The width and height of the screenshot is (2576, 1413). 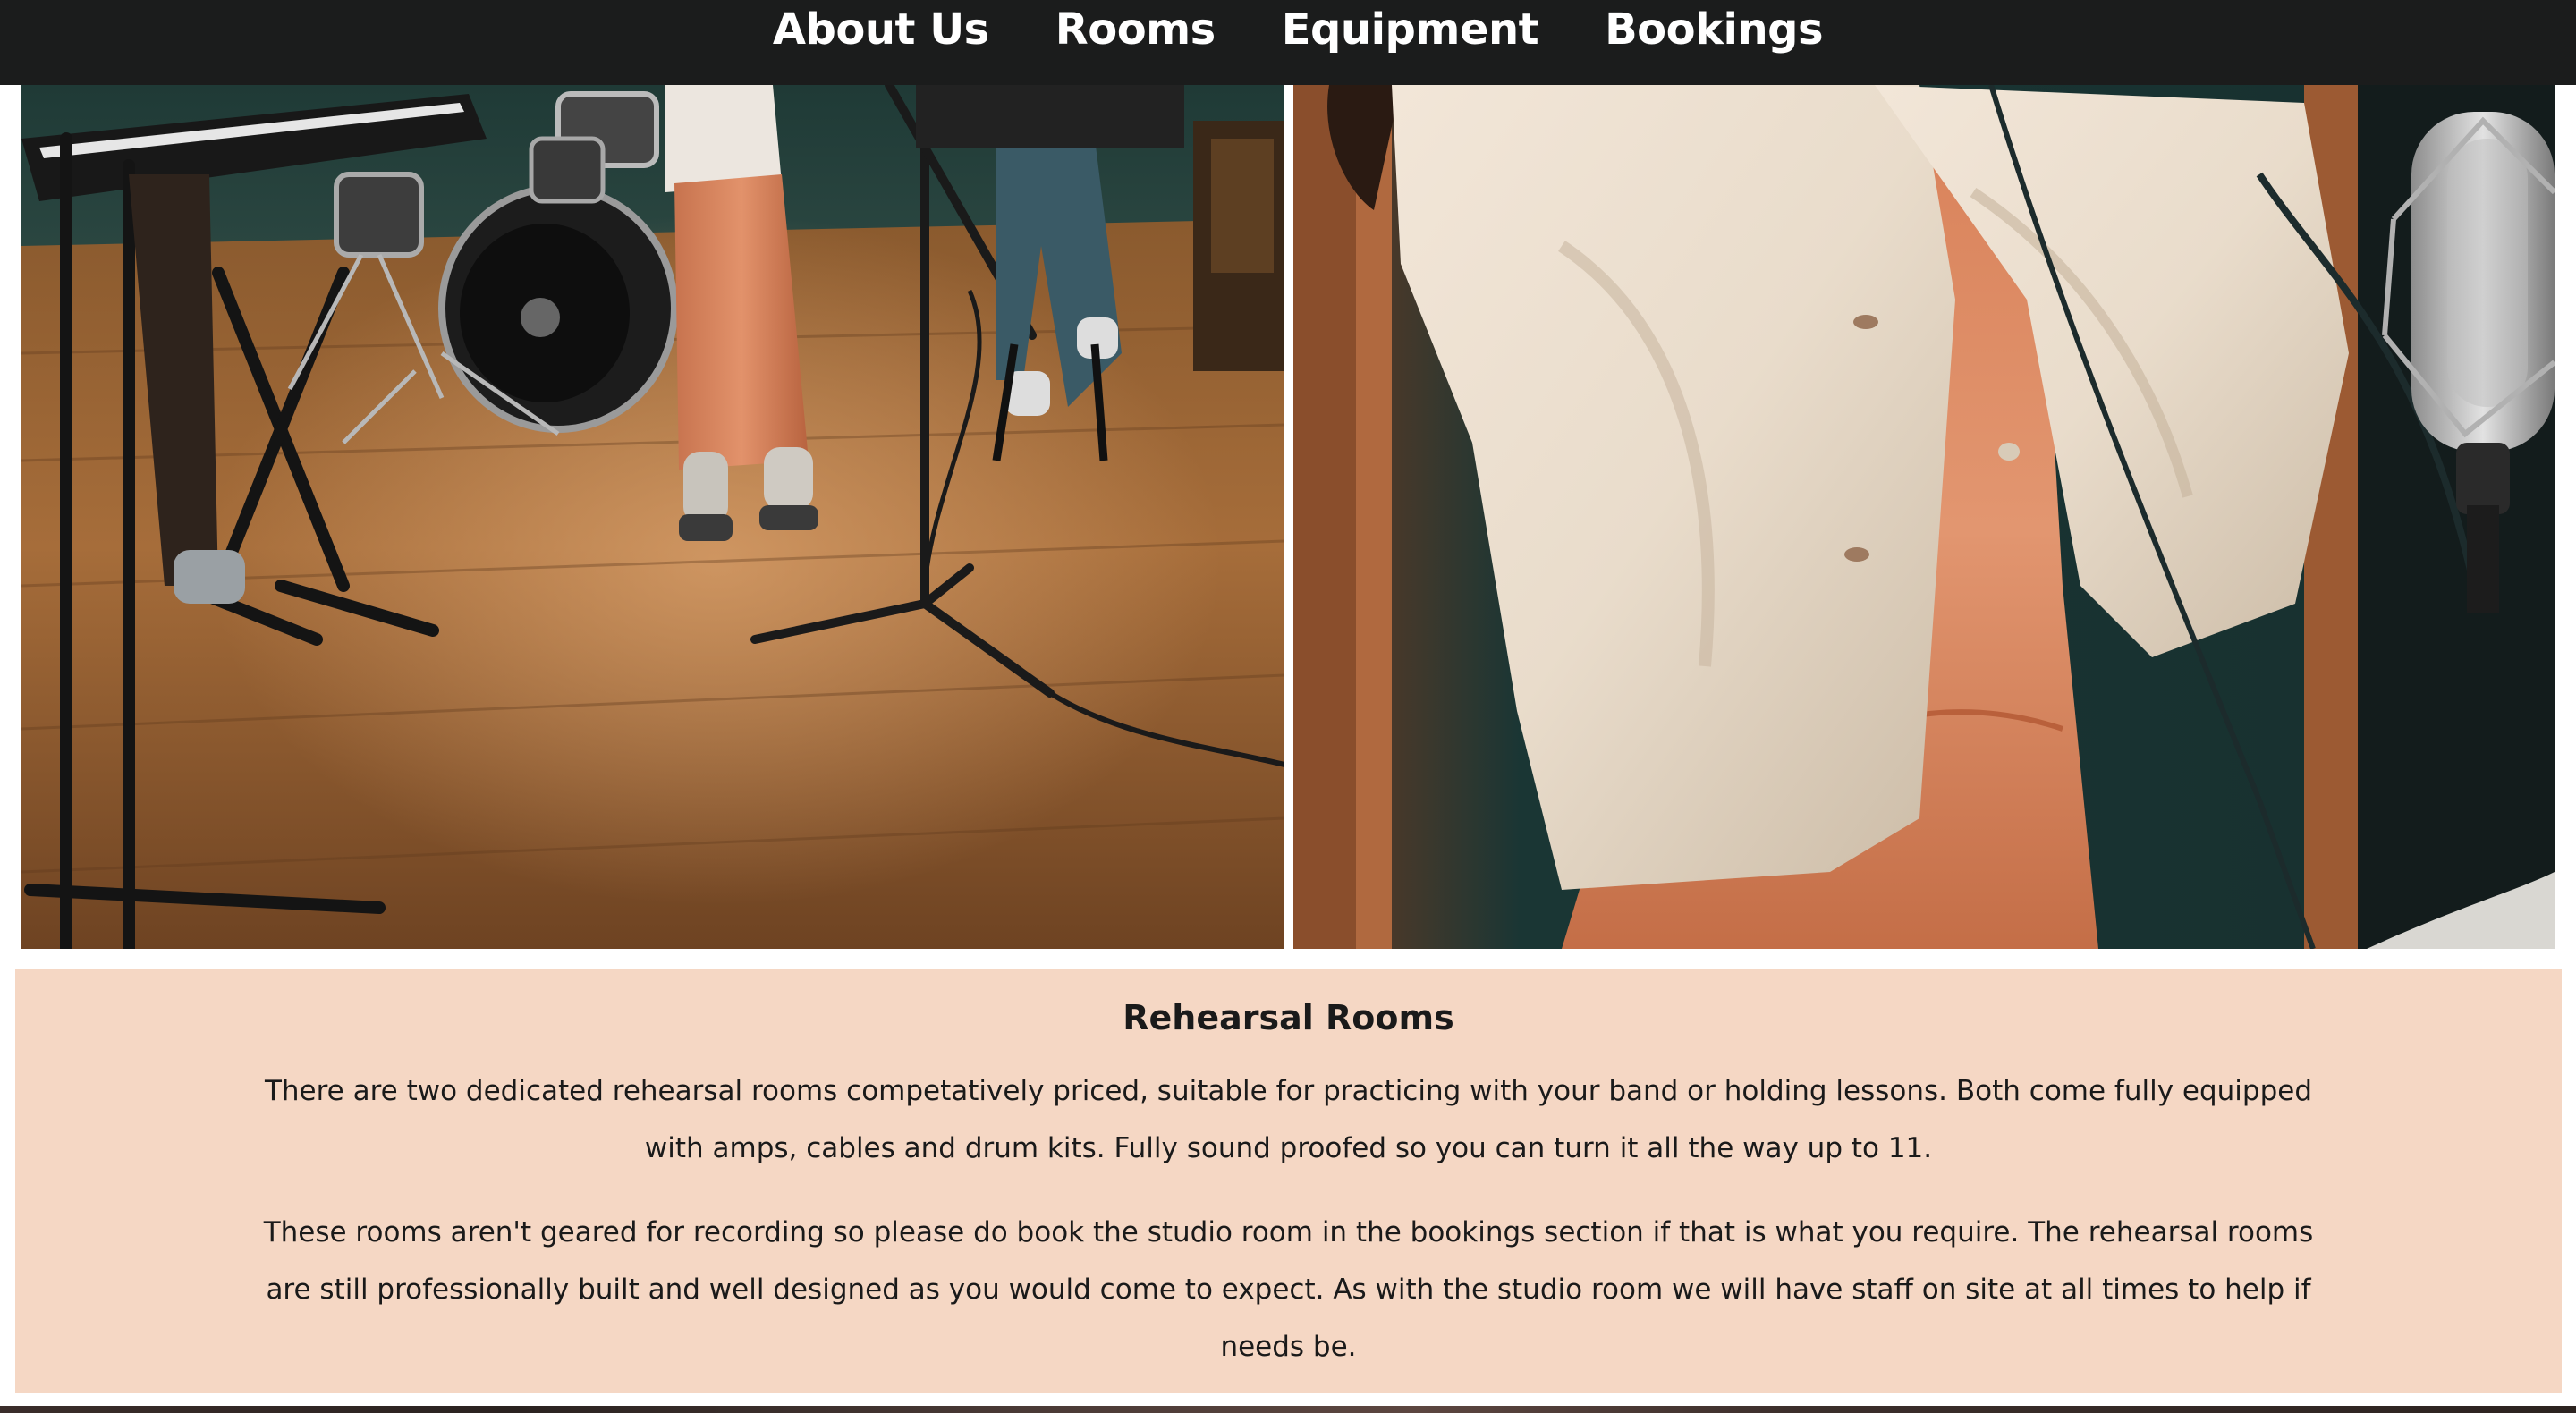 I want to click on nav-link-equipment: Equipment, so click(x=1410, y=29).